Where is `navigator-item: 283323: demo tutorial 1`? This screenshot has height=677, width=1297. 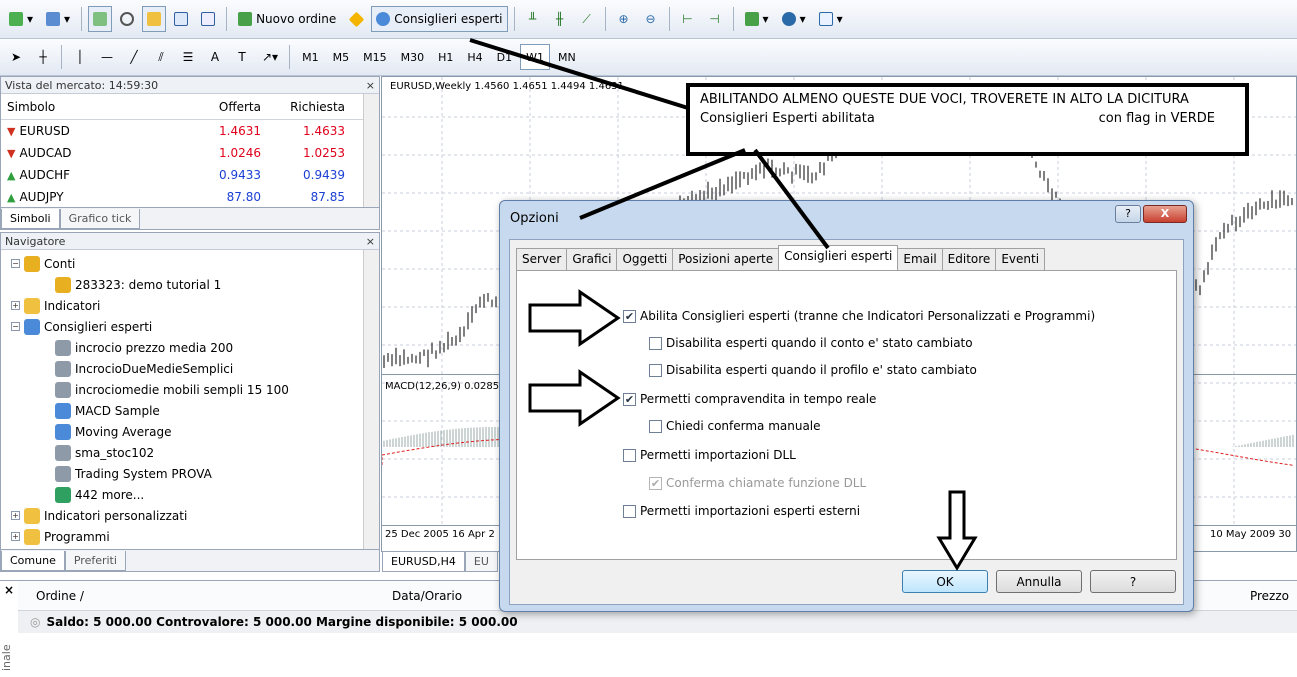
navigator-item: 283323: demo tutorial 1 is located at coordinates (195, 284).